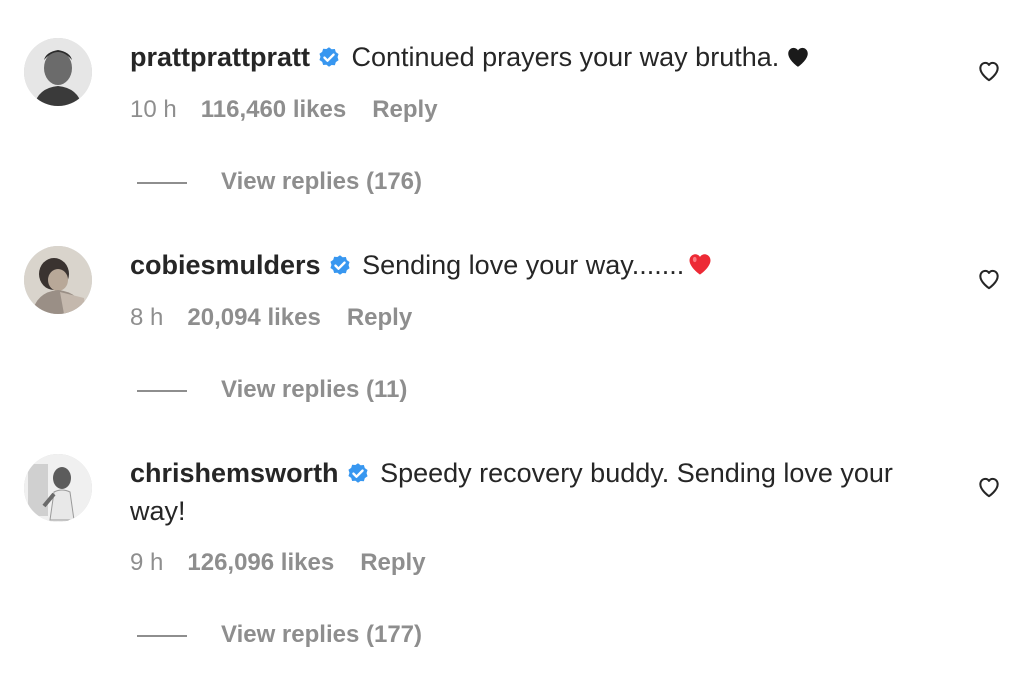 This screenshot has width=1024, height=684. Describe the element at coordinates (700, 264) in the screenshot. I see `red-heart-icon` at that location.